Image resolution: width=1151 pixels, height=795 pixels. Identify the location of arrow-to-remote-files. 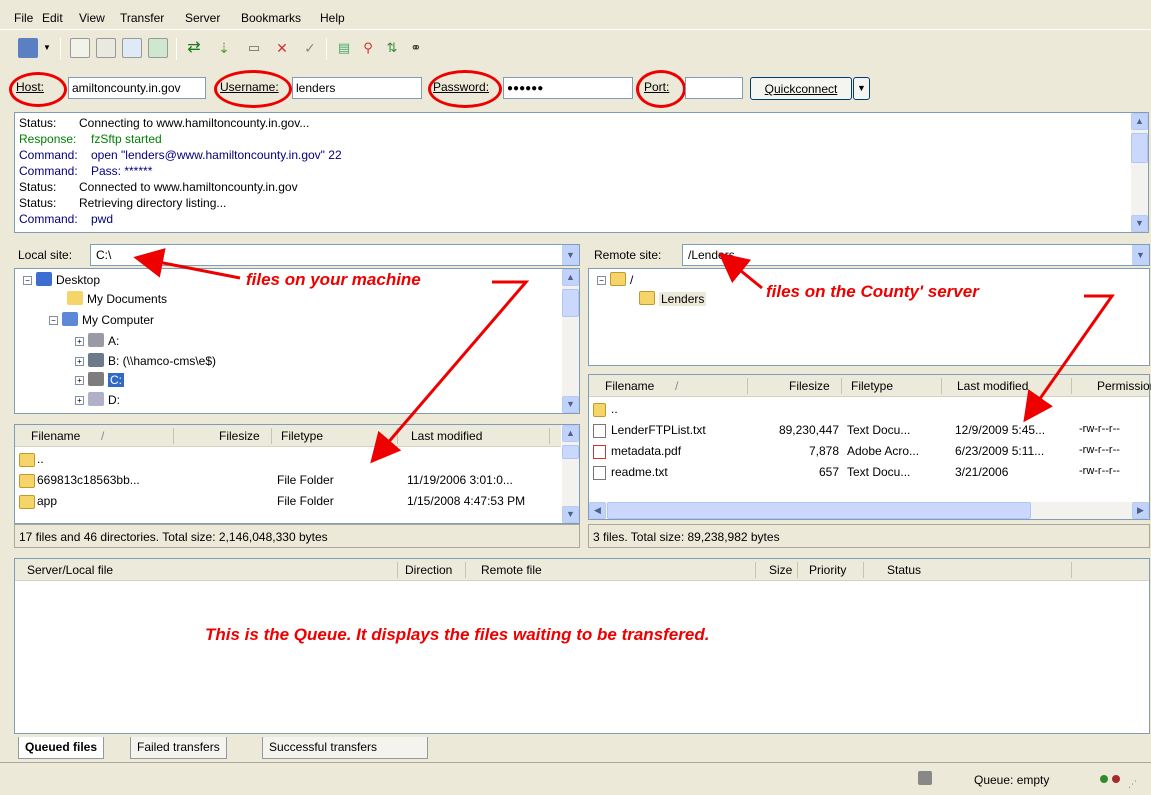
(1069, 358).